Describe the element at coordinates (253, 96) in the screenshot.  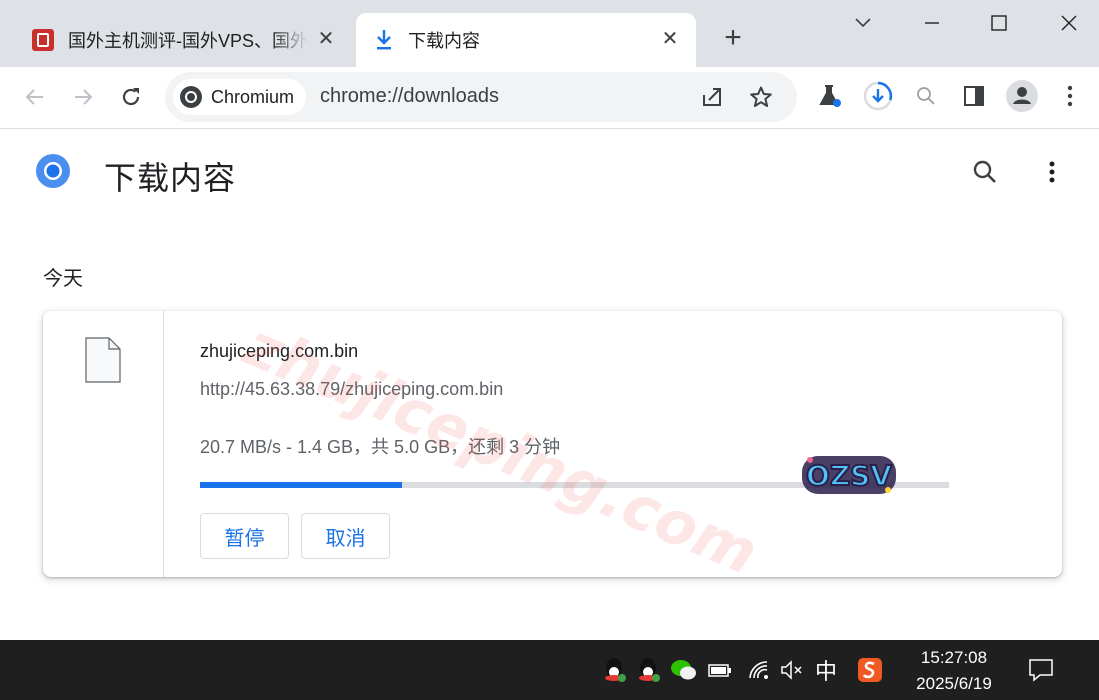
I see `chip-label: Chromium` at that location.